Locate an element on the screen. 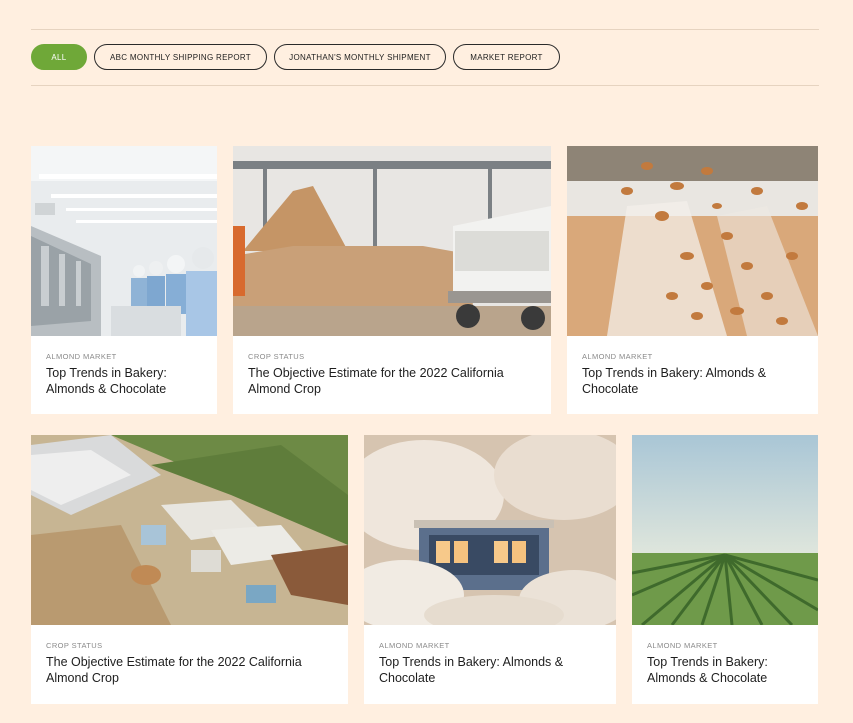 The height and width of the screenshot is (723, 853). harvester-dust-photo is located at coordinates (490, 530).